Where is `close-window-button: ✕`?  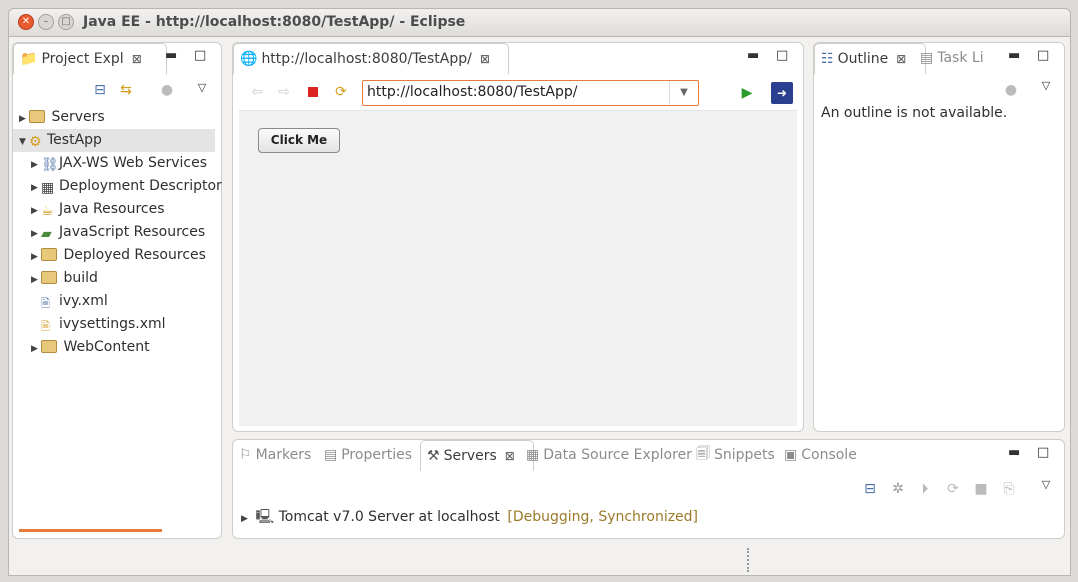 close-window-button: ✕ is located at coordinates (26, 22).